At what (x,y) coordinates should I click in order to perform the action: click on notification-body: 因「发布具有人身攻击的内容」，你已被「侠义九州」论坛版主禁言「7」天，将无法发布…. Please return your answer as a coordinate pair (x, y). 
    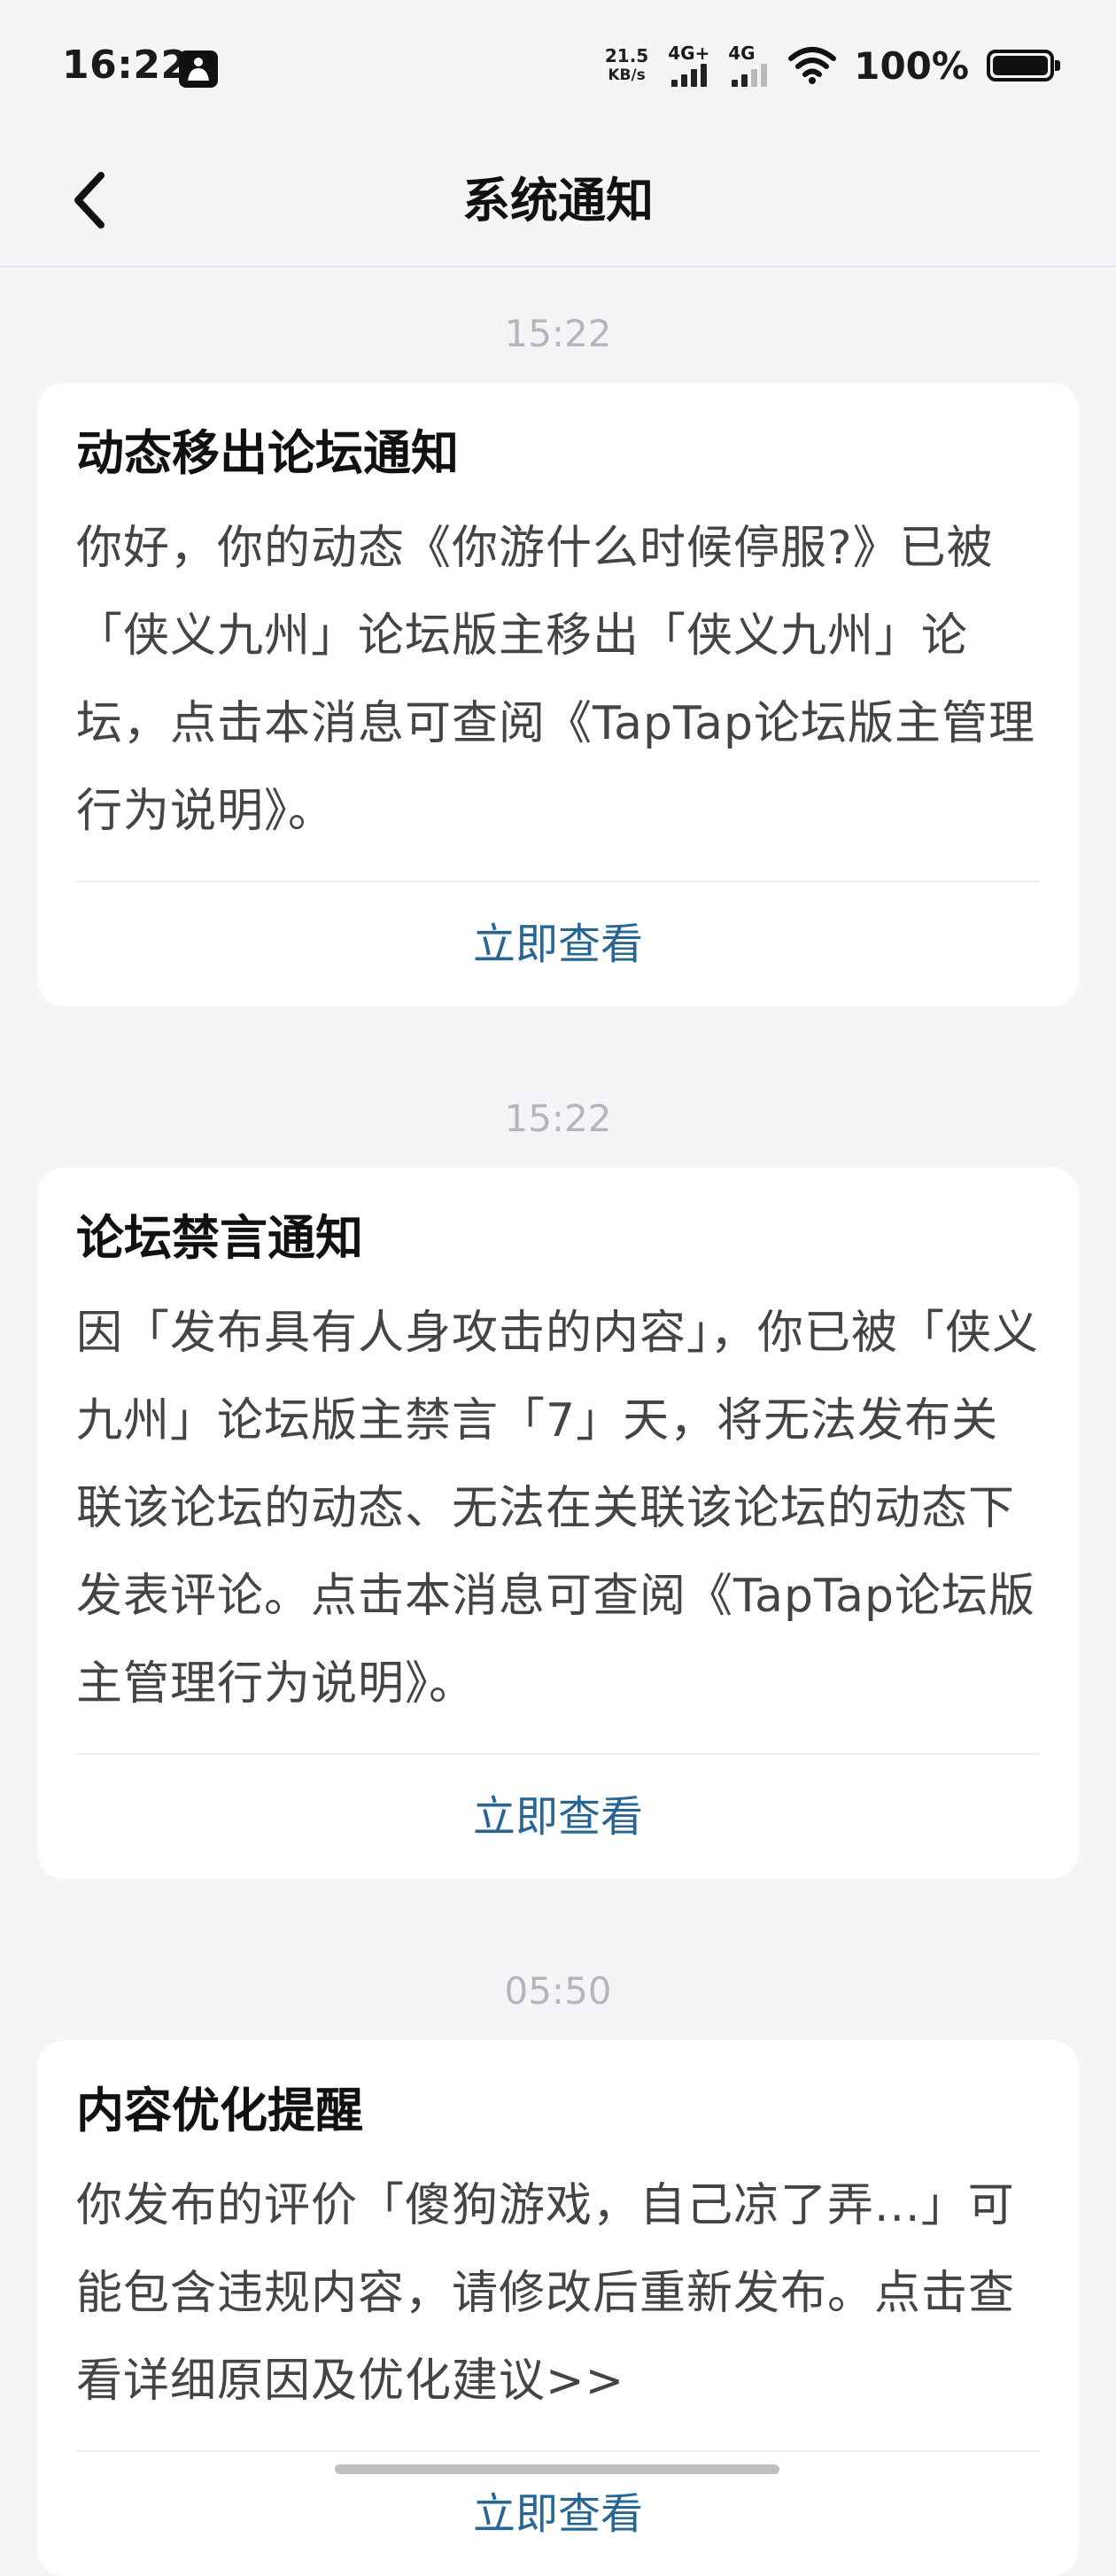
    Looking at the image, I should click on (558, 1509).